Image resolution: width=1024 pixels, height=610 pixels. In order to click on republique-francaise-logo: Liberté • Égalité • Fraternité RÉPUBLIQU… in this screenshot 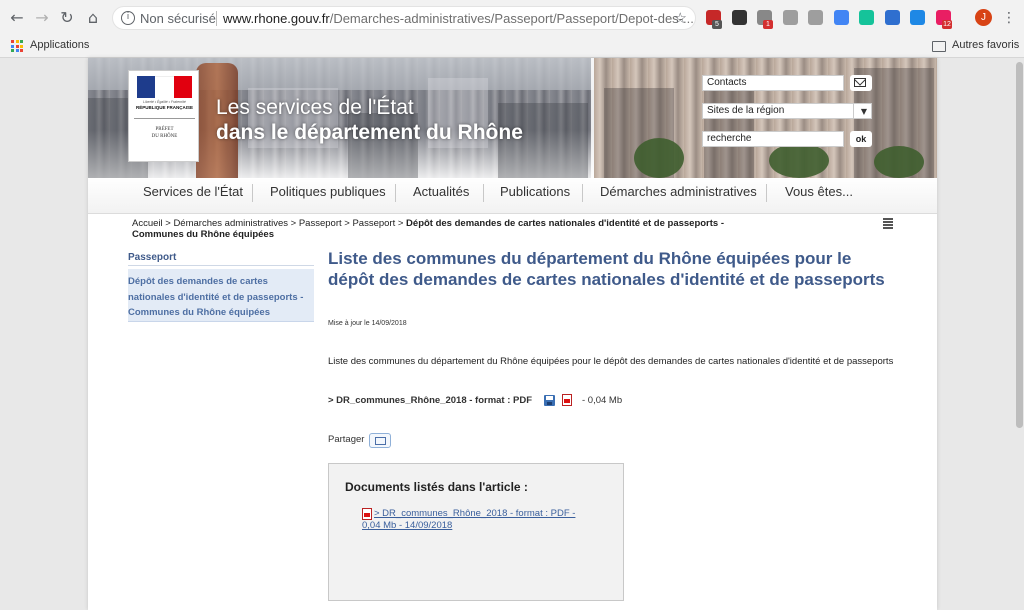, I will do `click(163, 116)`.